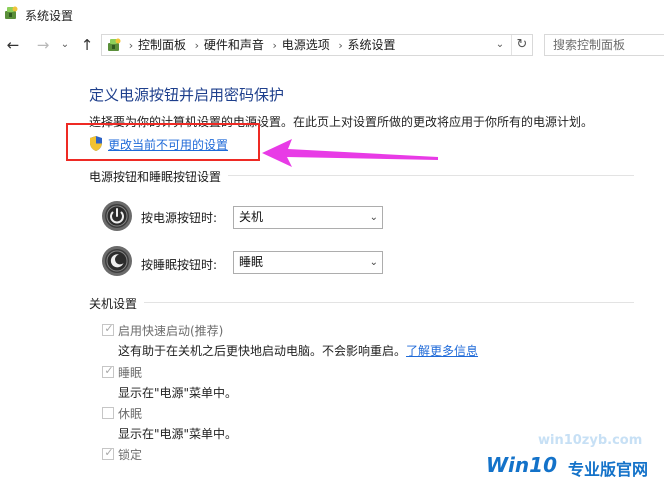  Describe the element at coordinates (155, 177) in the screenshot. I see `power-buttons-section-title: 电源按钮和睡眠按钮设置` at that location.